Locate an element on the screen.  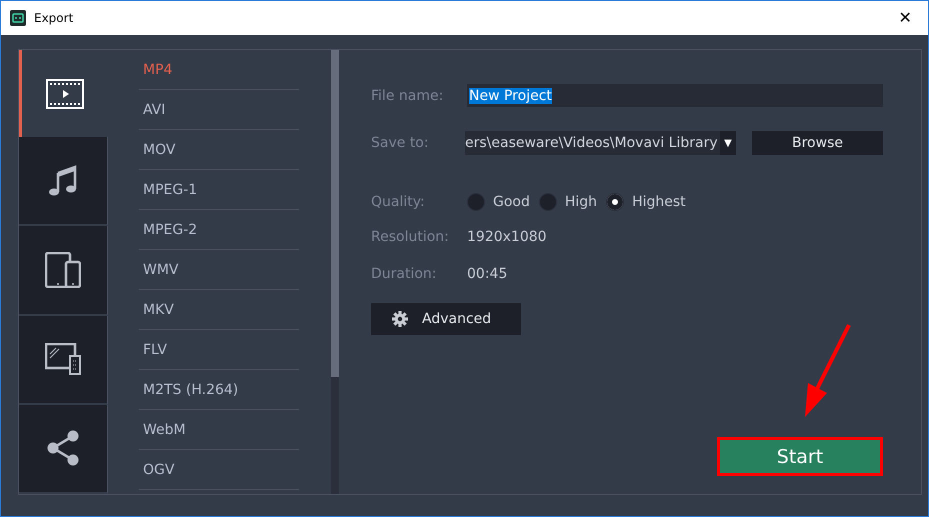
field-label: Quality: is located at coordinates (398, 202).